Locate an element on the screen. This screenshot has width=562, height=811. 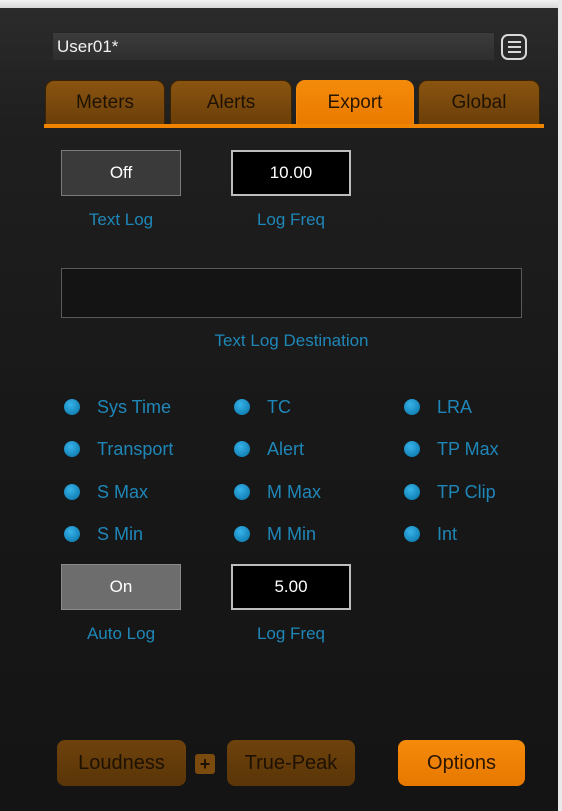
option-s-min: S Min is located at coordinates (103, 534).